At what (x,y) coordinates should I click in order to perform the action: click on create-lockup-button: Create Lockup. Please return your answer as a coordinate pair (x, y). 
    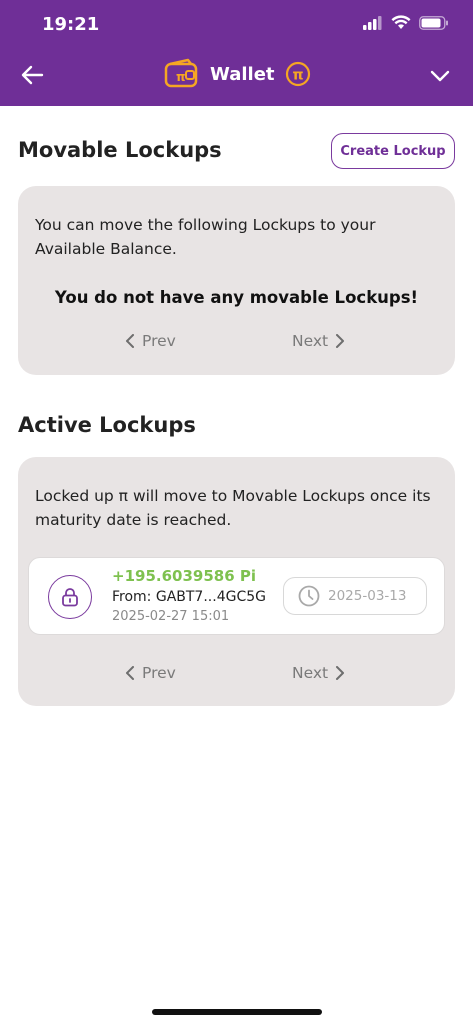
    Looking at the image, I should click on (393, 151).